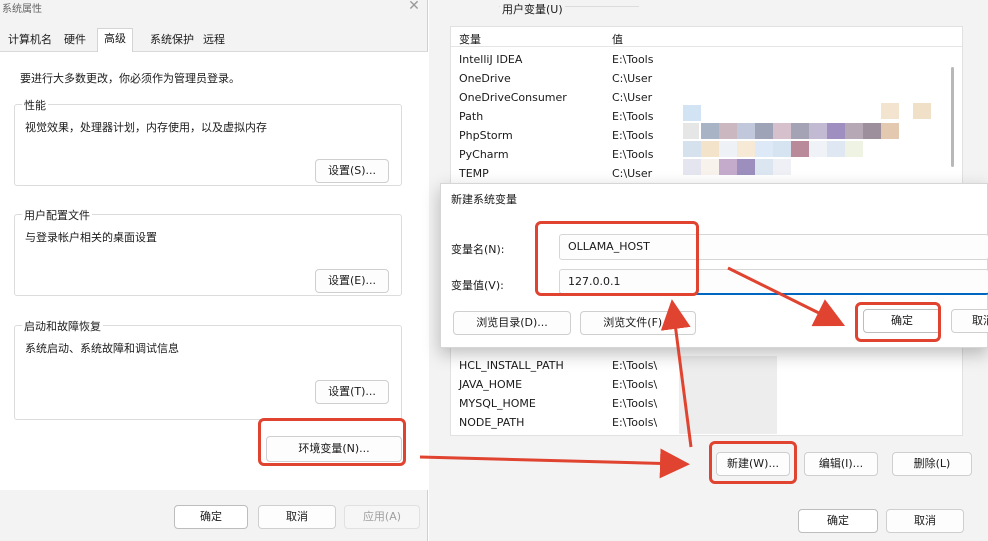  Describe the element at coordinates (676, 373) in the screenshot. I see `arrow-to-fields` at that location.